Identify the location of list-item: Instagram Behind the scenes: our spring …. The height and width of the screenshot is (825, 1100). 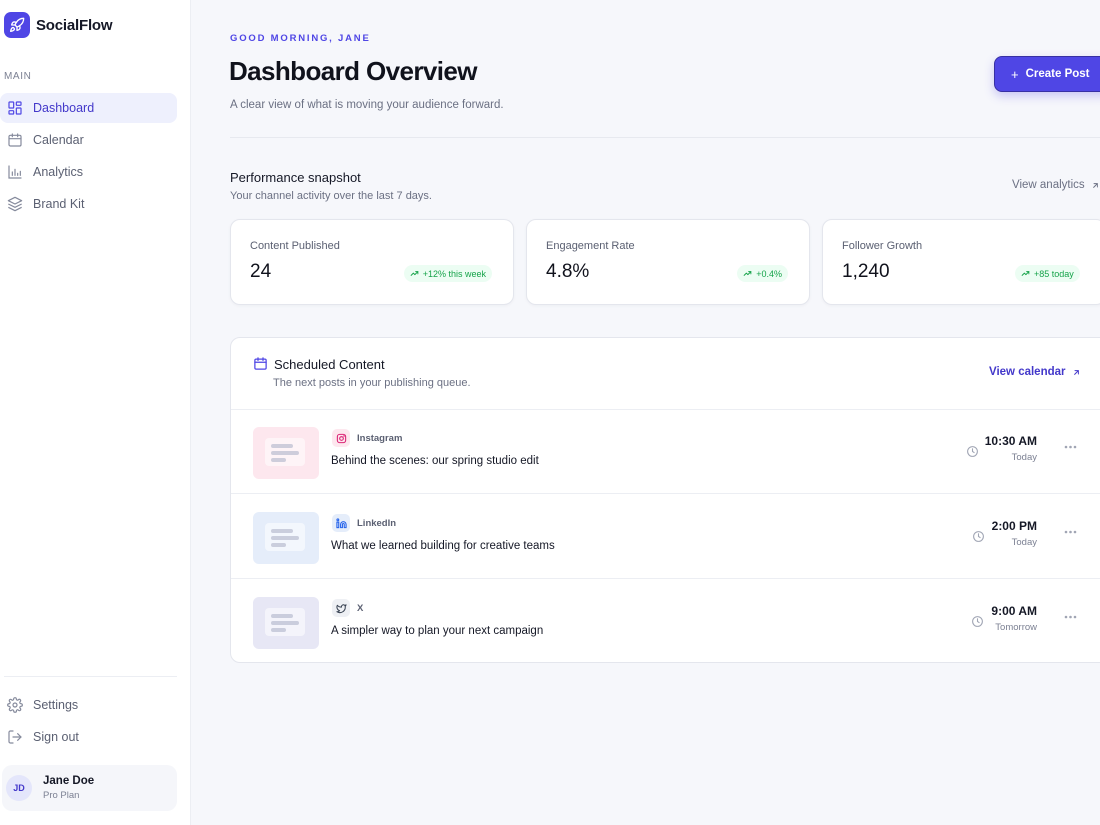
(665, 452).